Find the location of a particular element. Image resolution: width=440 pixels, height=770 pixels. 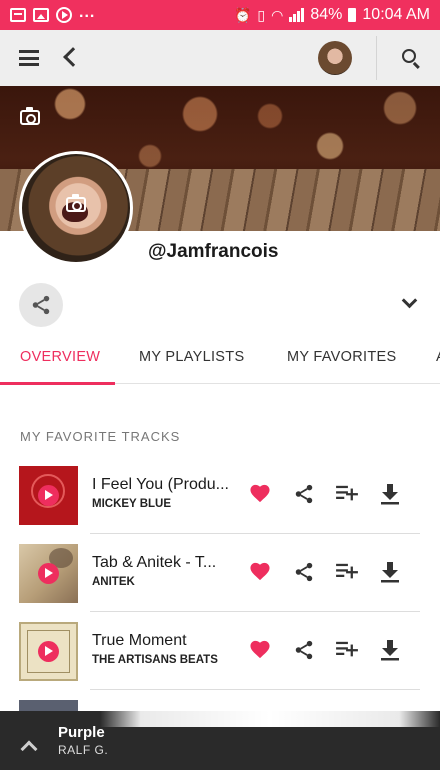

avatar-camera-icon is located at coordinates (76, 203).